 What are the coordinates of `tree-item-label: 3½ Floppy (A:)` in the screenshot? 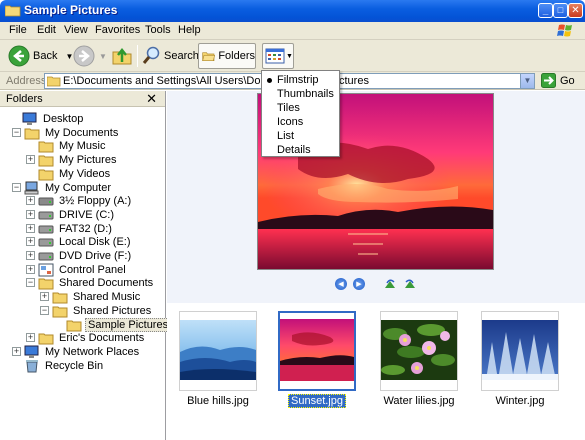 It's located at (95, 201).